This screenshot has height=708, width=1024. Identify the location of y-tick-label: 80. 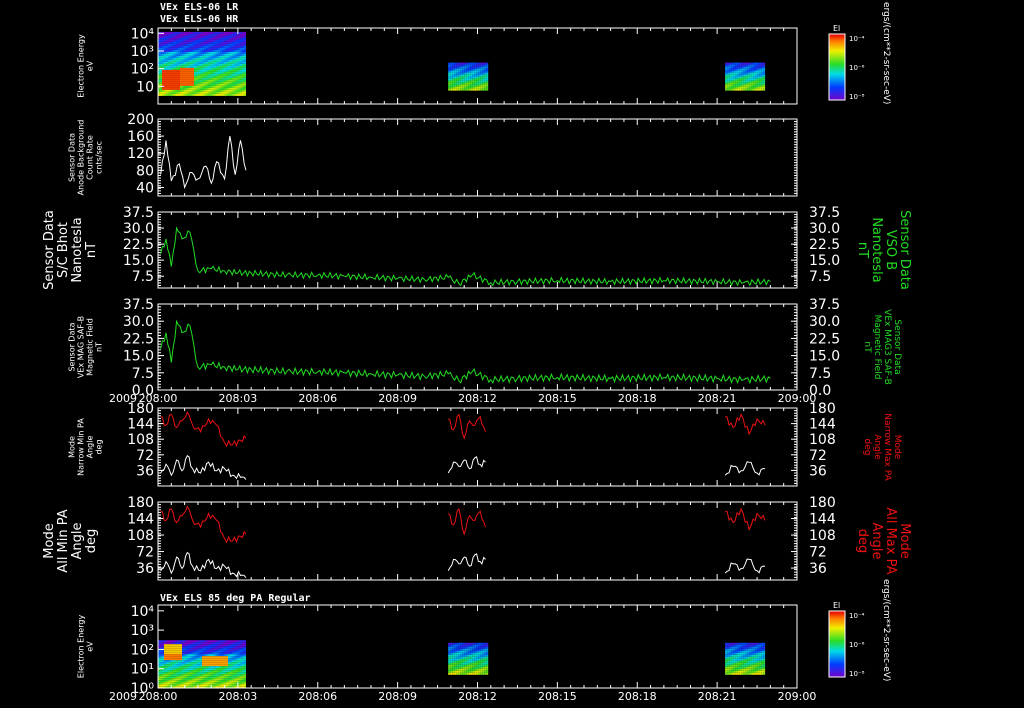
(145, 171).